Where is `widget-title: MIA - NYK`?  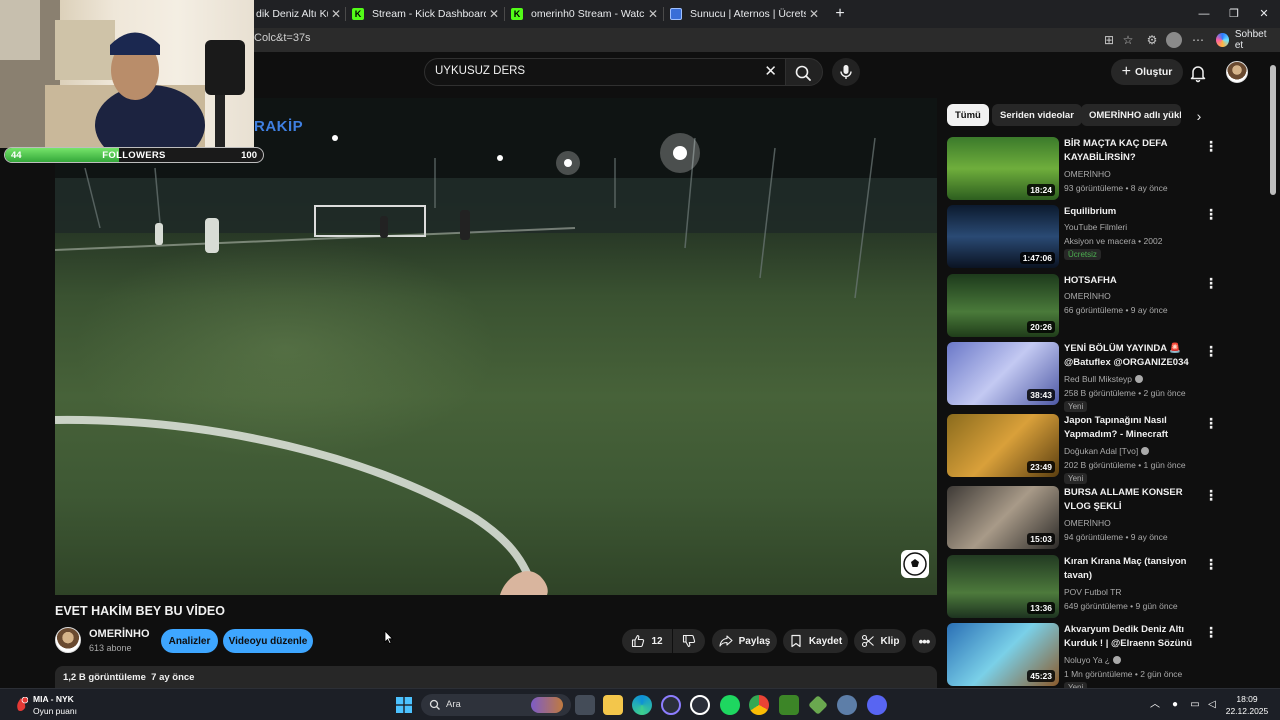 widget-title: MIA - NYK is located at coordinates (53, 699).